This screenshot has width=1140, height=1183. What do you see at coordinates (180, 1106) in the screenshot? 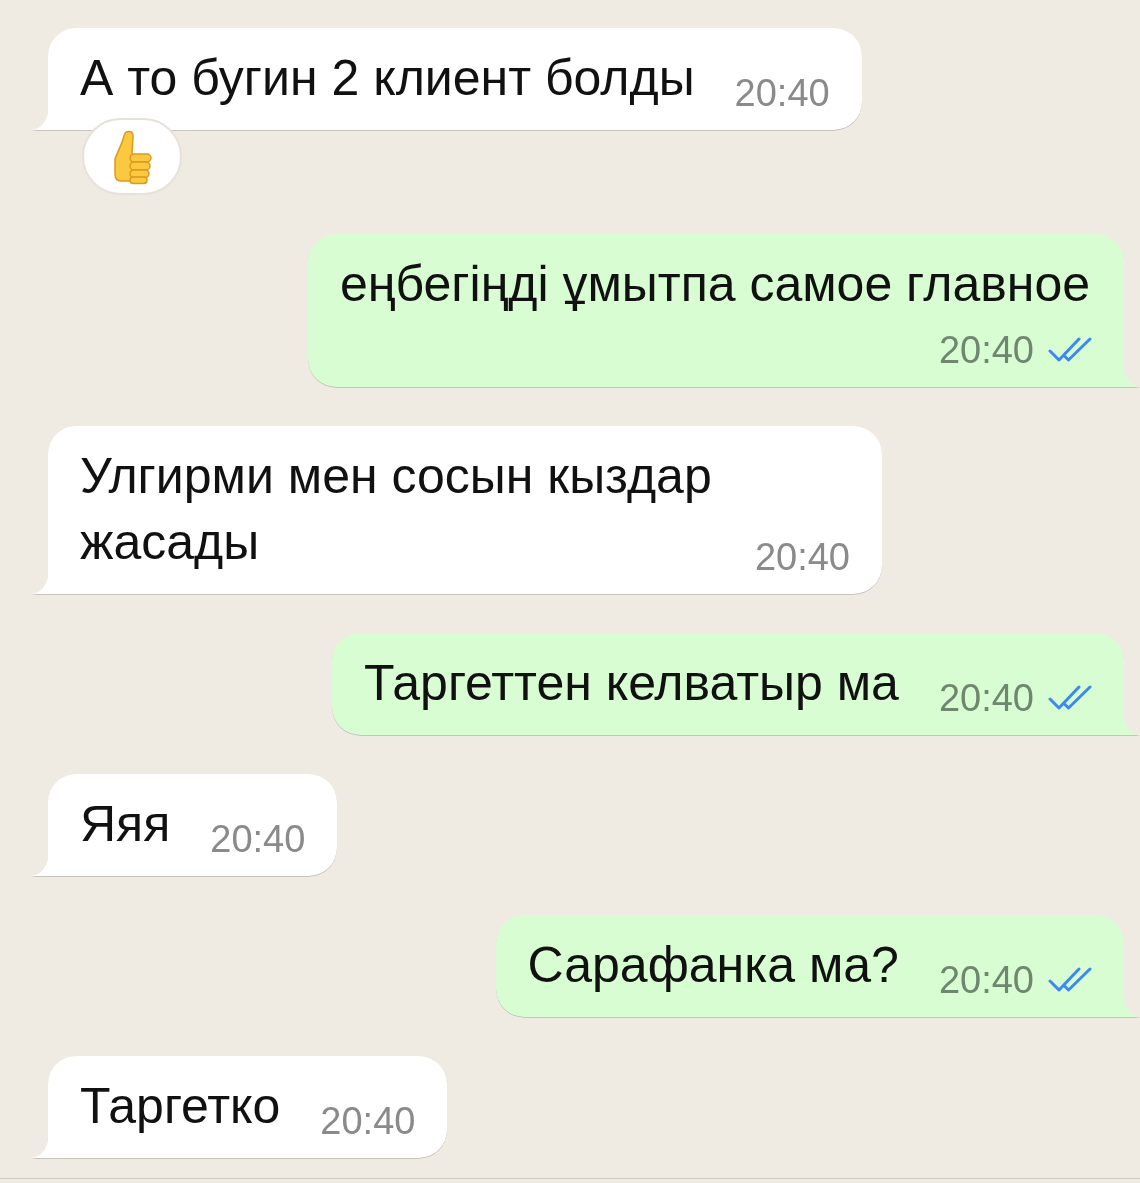
I see `message-text: Таргетко` at bounding box center [180, 1106].